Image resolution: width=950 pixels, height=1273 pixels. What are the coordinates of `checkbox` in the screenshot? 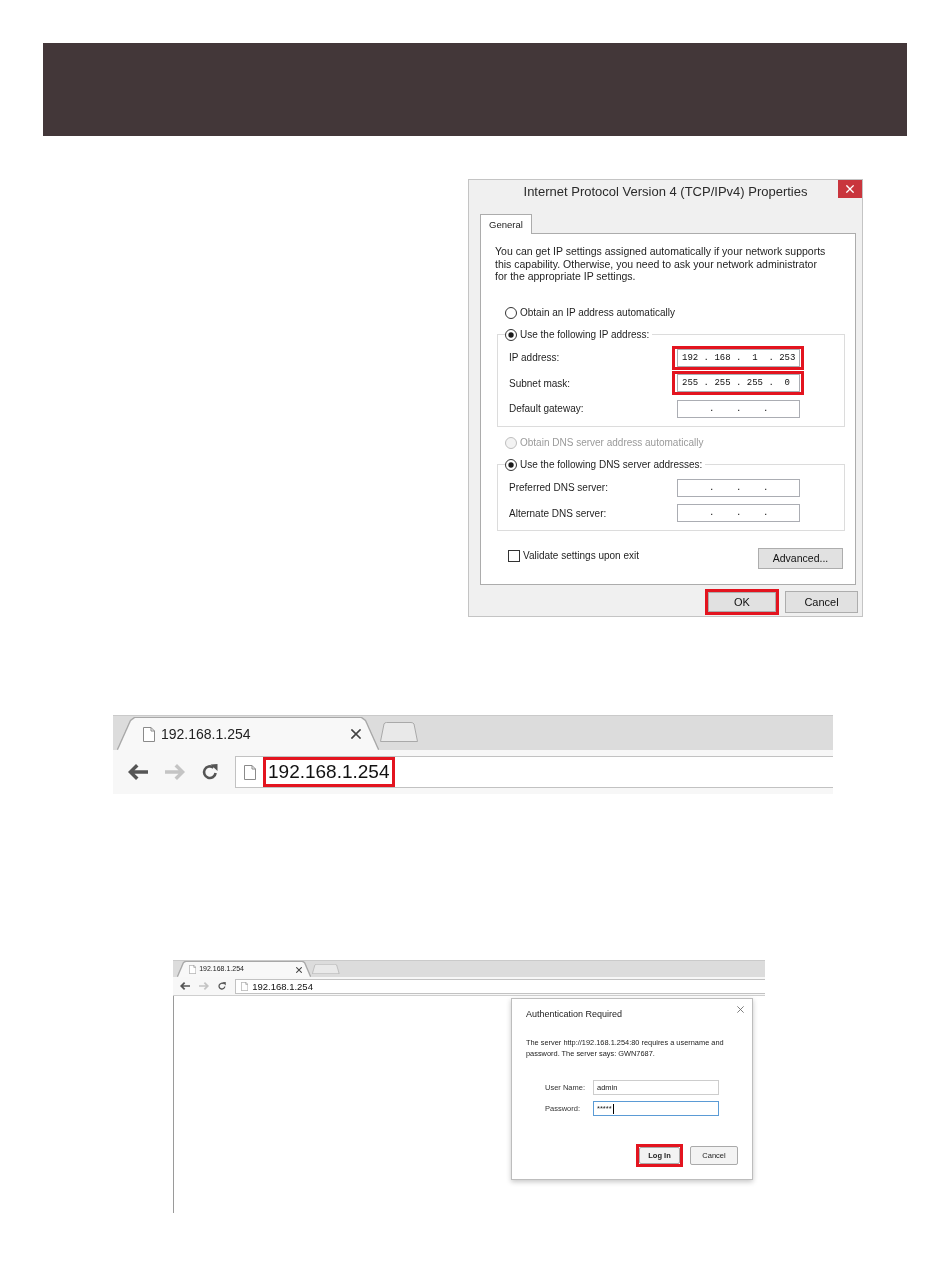 It's located at (514, 555).